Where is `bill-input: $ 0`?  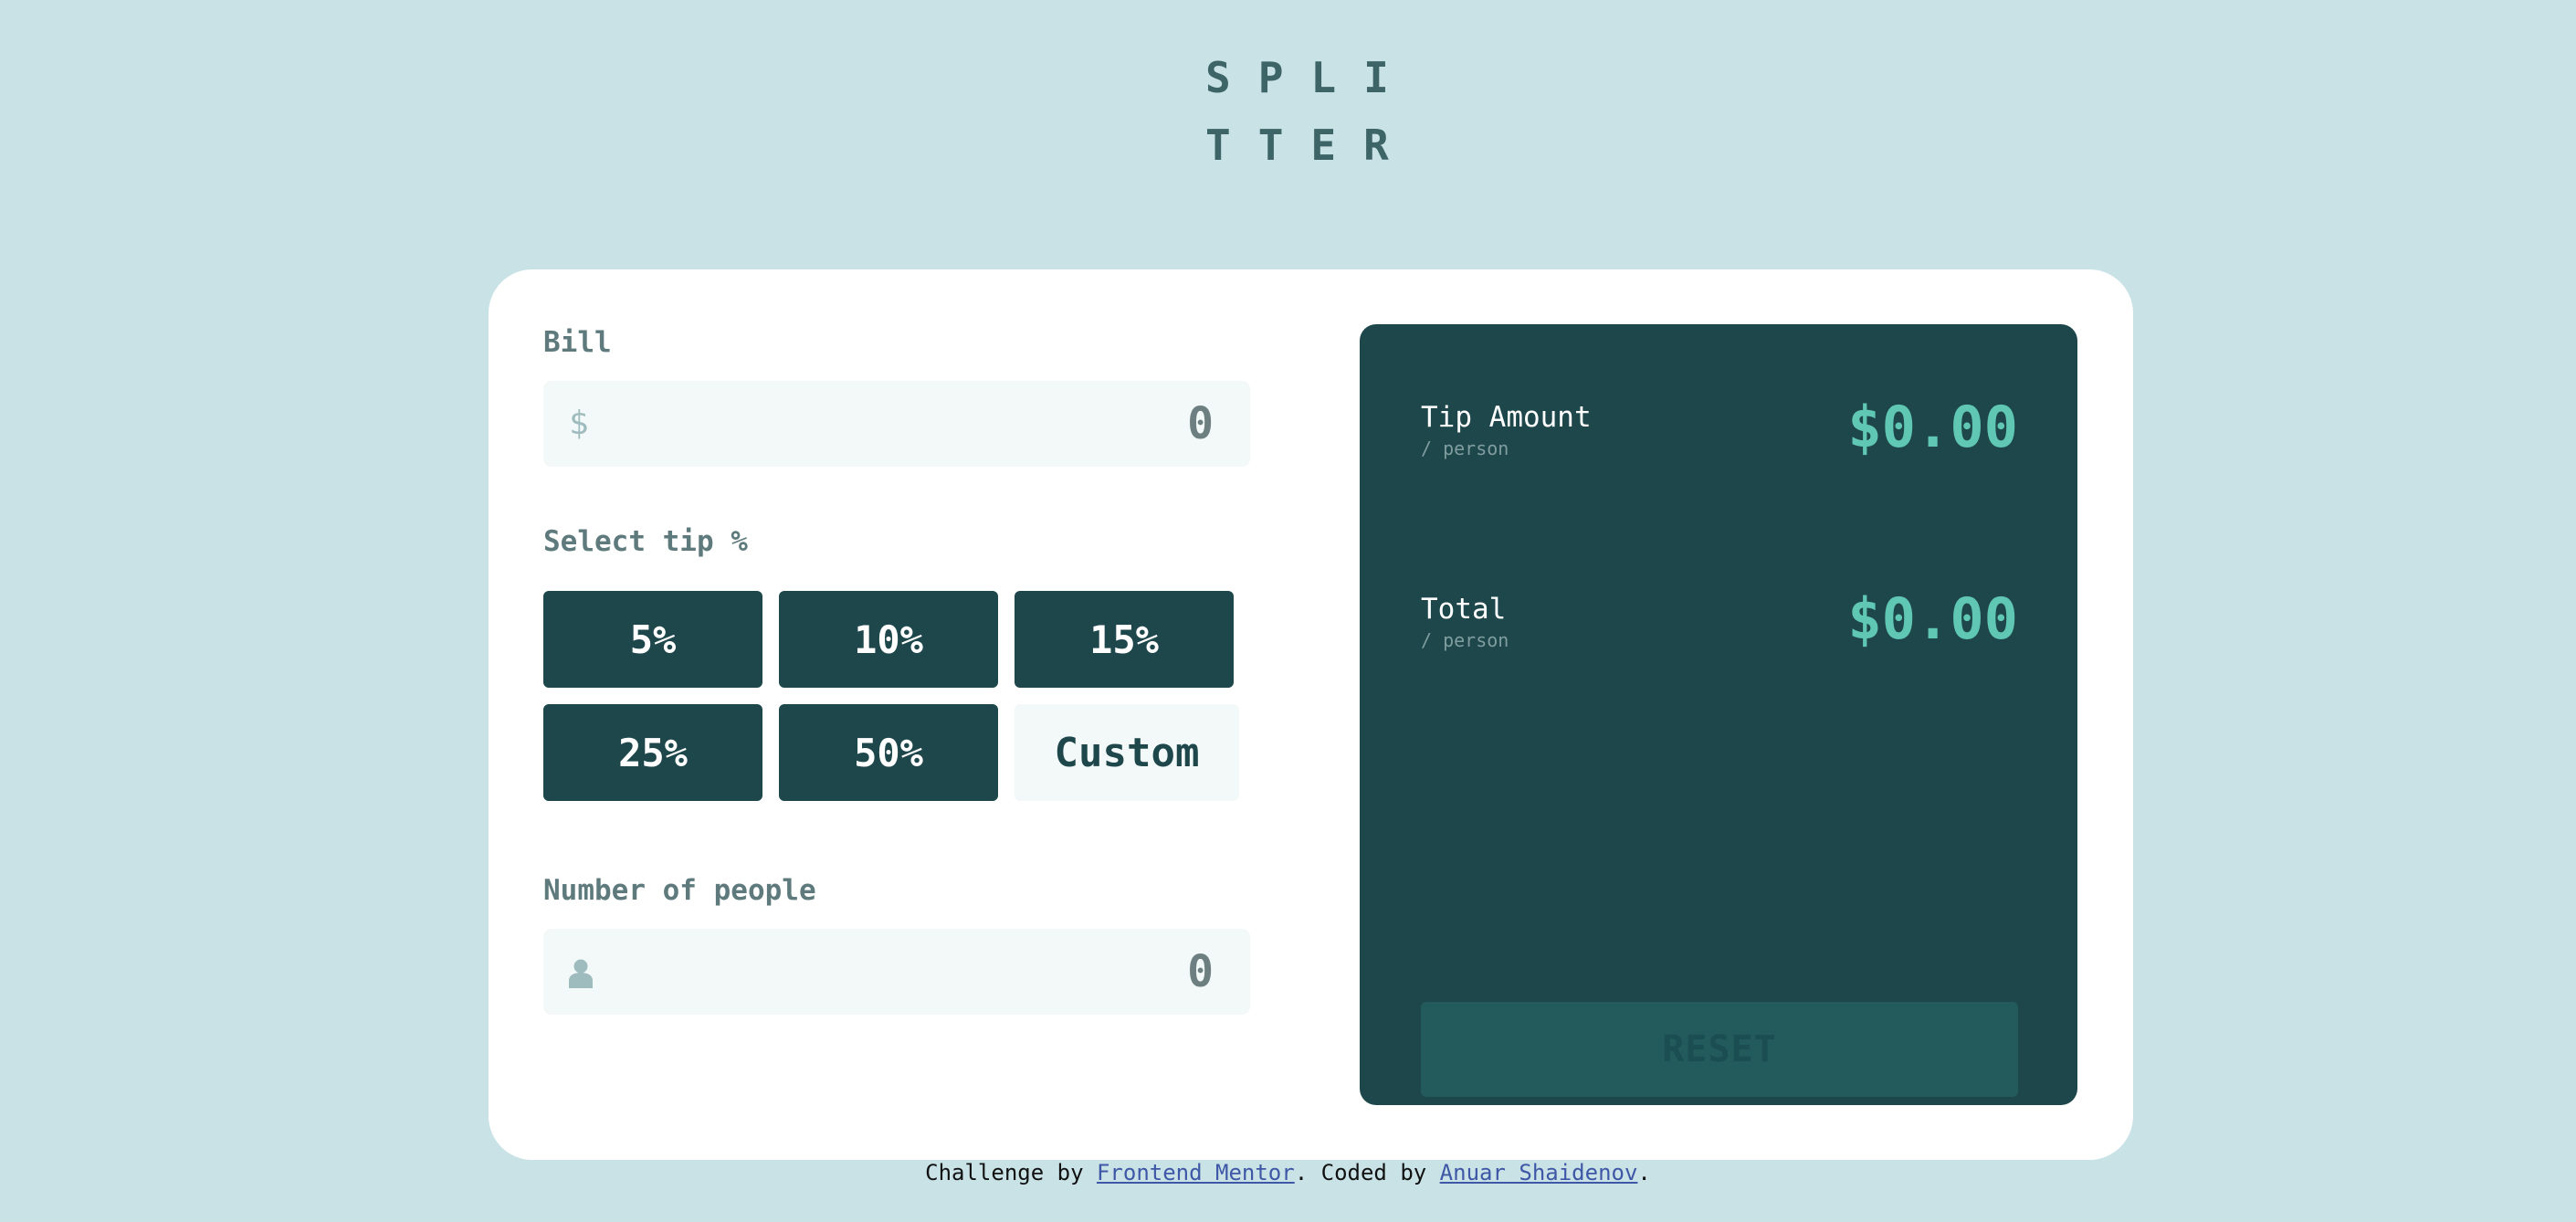 bill-input: $ 0 is located at coordinates (896, 424).